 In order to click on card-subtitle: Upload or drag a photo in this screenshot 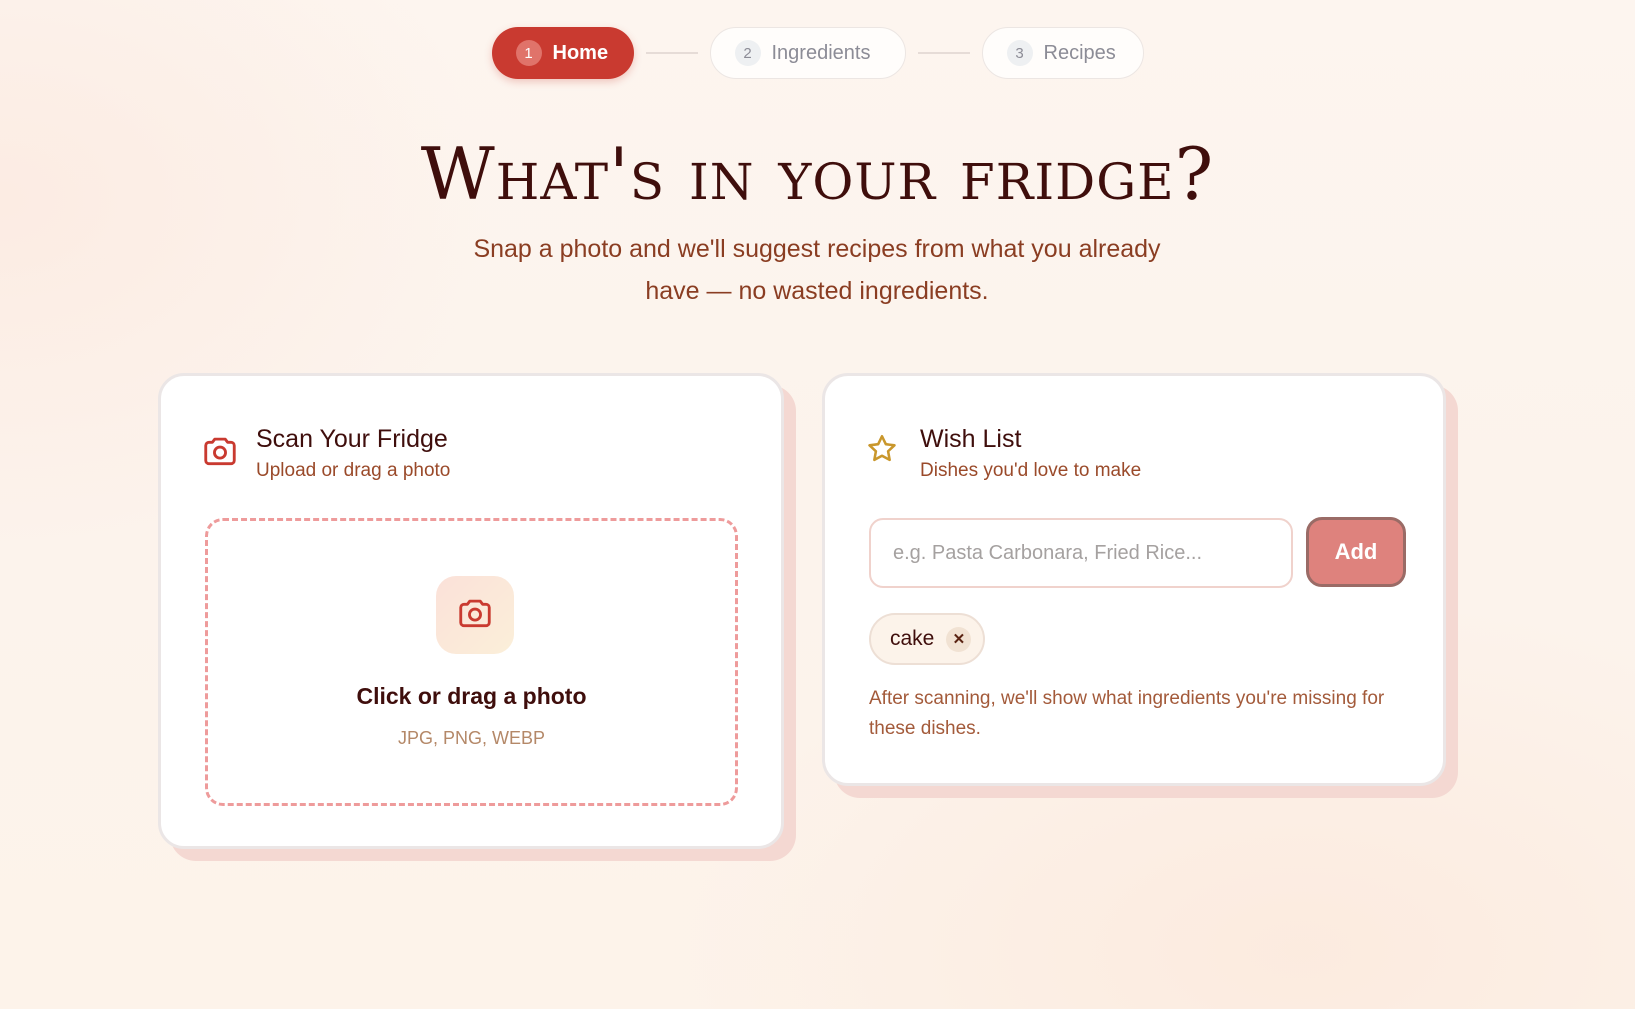, I will do `click(353, 470)`.